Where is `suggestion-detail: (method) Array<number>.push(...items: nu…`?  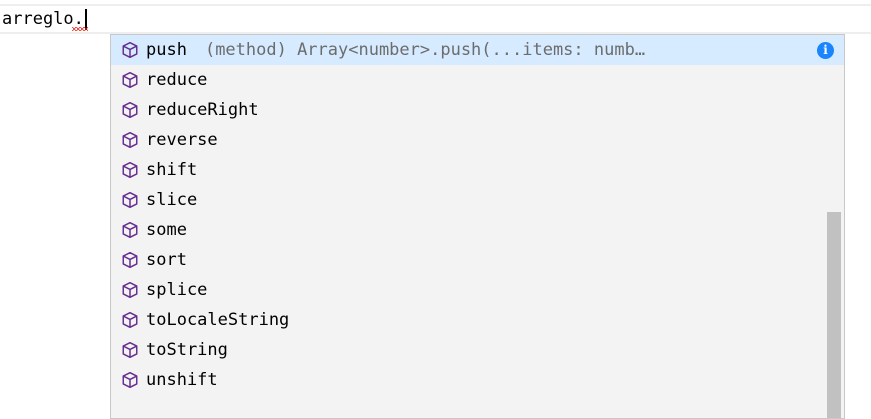
suggestion-detail: (method) Array<number>.push(...items: nu… is located at coordinates (425, 50).